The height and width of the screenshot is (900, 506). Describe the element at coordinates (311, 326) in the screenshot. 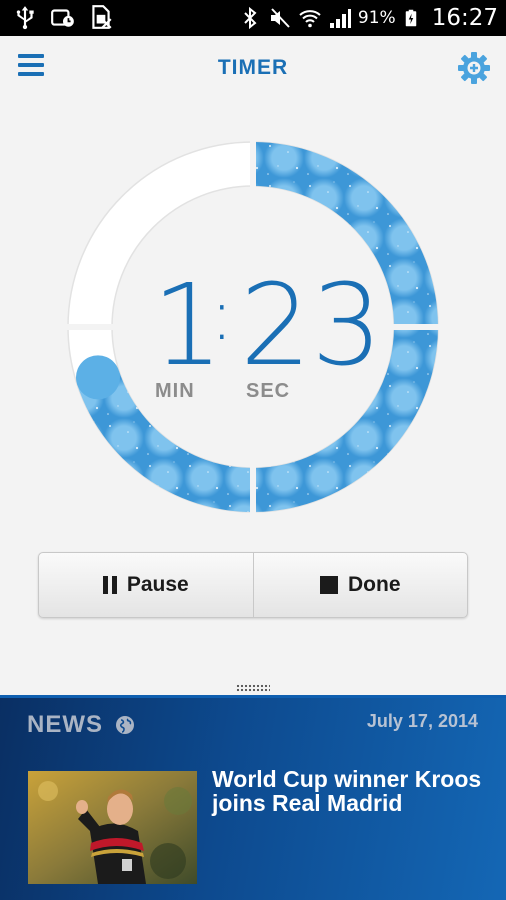

I see `seconds-value: 23` at that location.